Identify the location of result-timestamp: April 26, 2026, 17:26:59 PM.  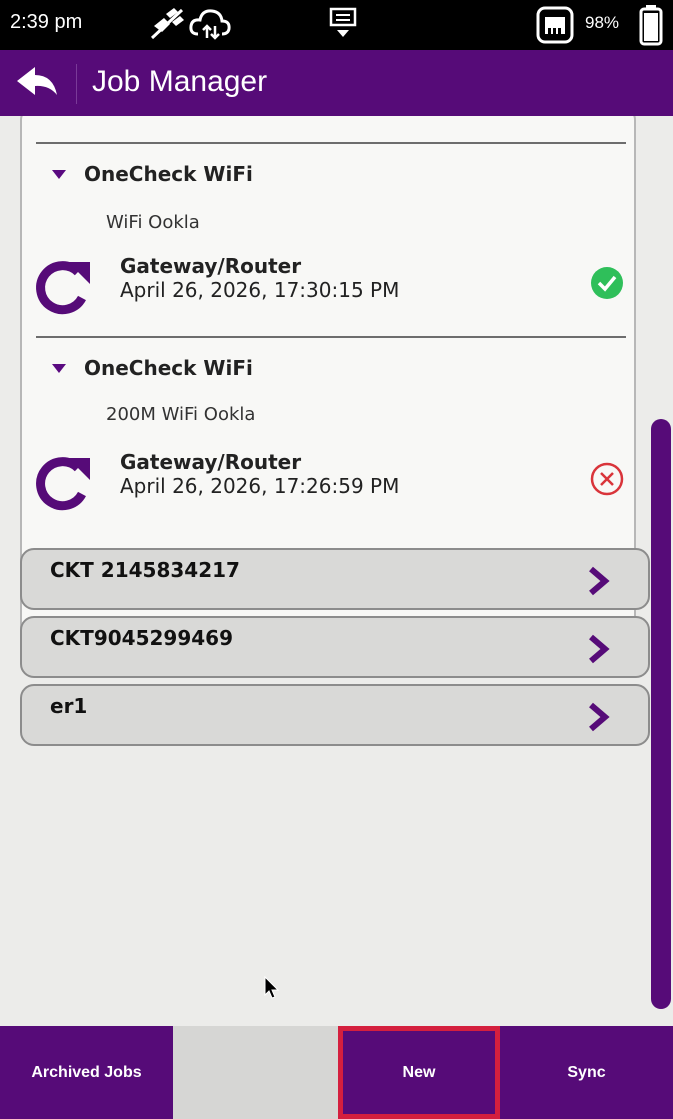
(260, 486).